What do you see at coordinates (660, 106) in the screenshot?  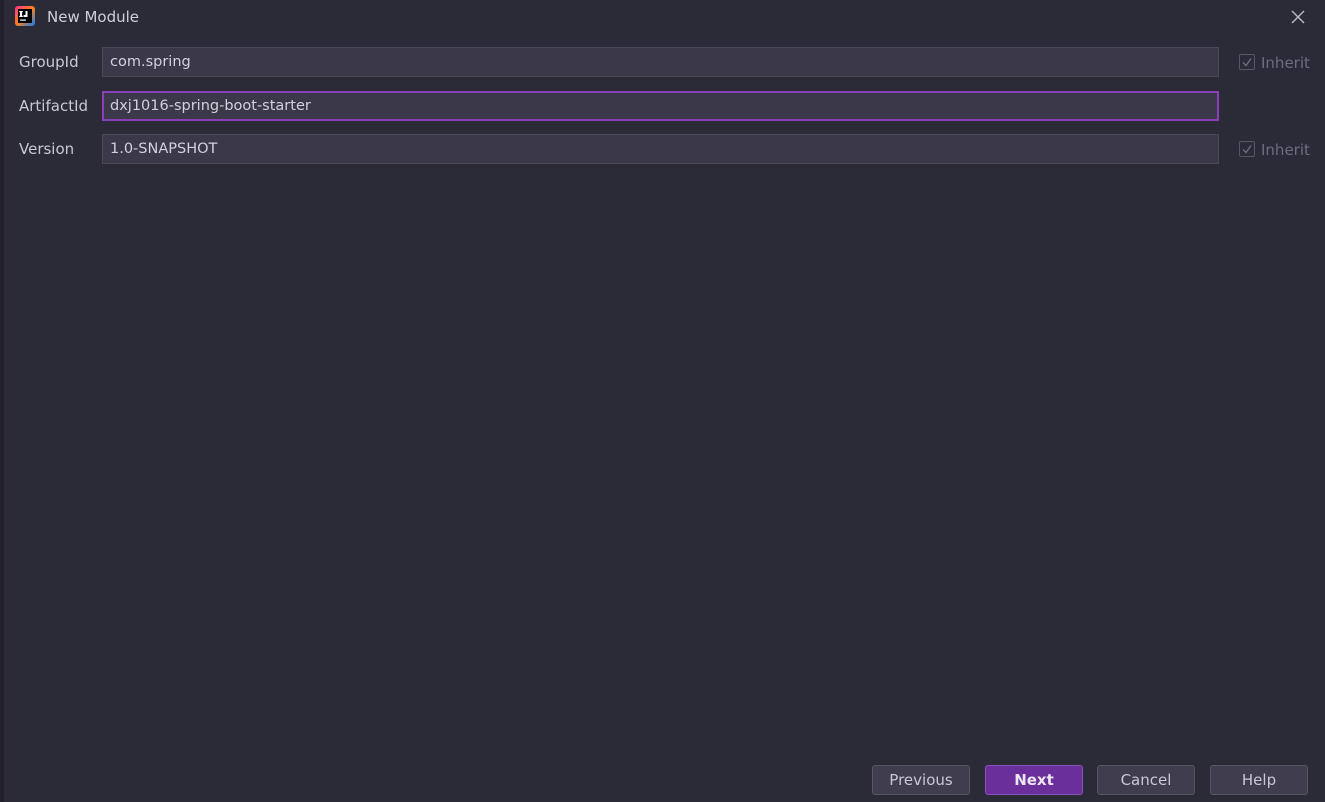 I see `artifactid-input` at bounding box center [660, 106].